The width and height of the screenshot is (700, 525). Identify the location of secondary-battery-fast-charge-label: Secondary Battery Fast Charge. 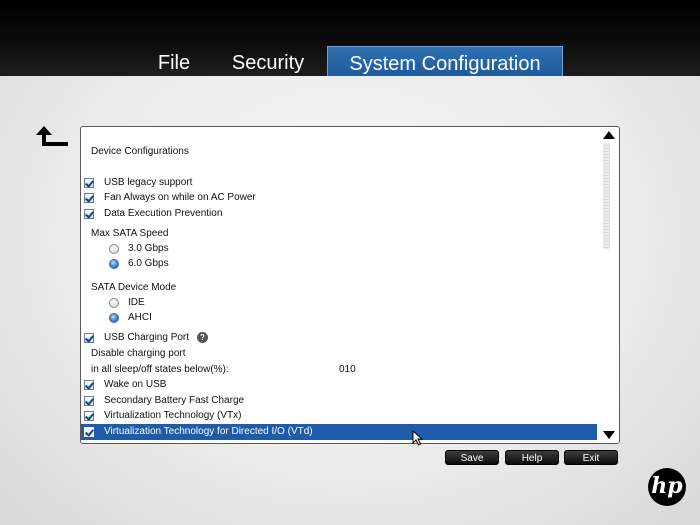
(174, 400).